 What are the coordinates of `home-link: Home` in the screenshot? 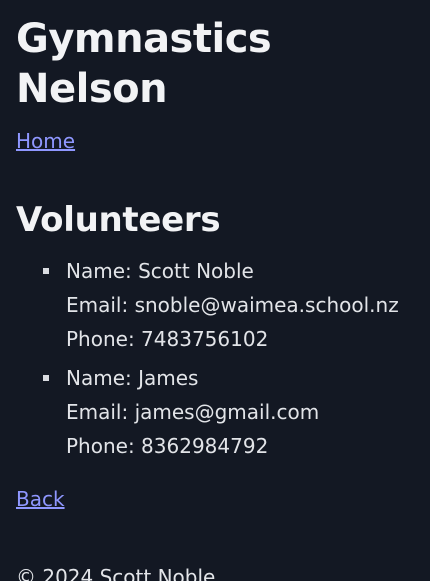 It's located at (45, 141).